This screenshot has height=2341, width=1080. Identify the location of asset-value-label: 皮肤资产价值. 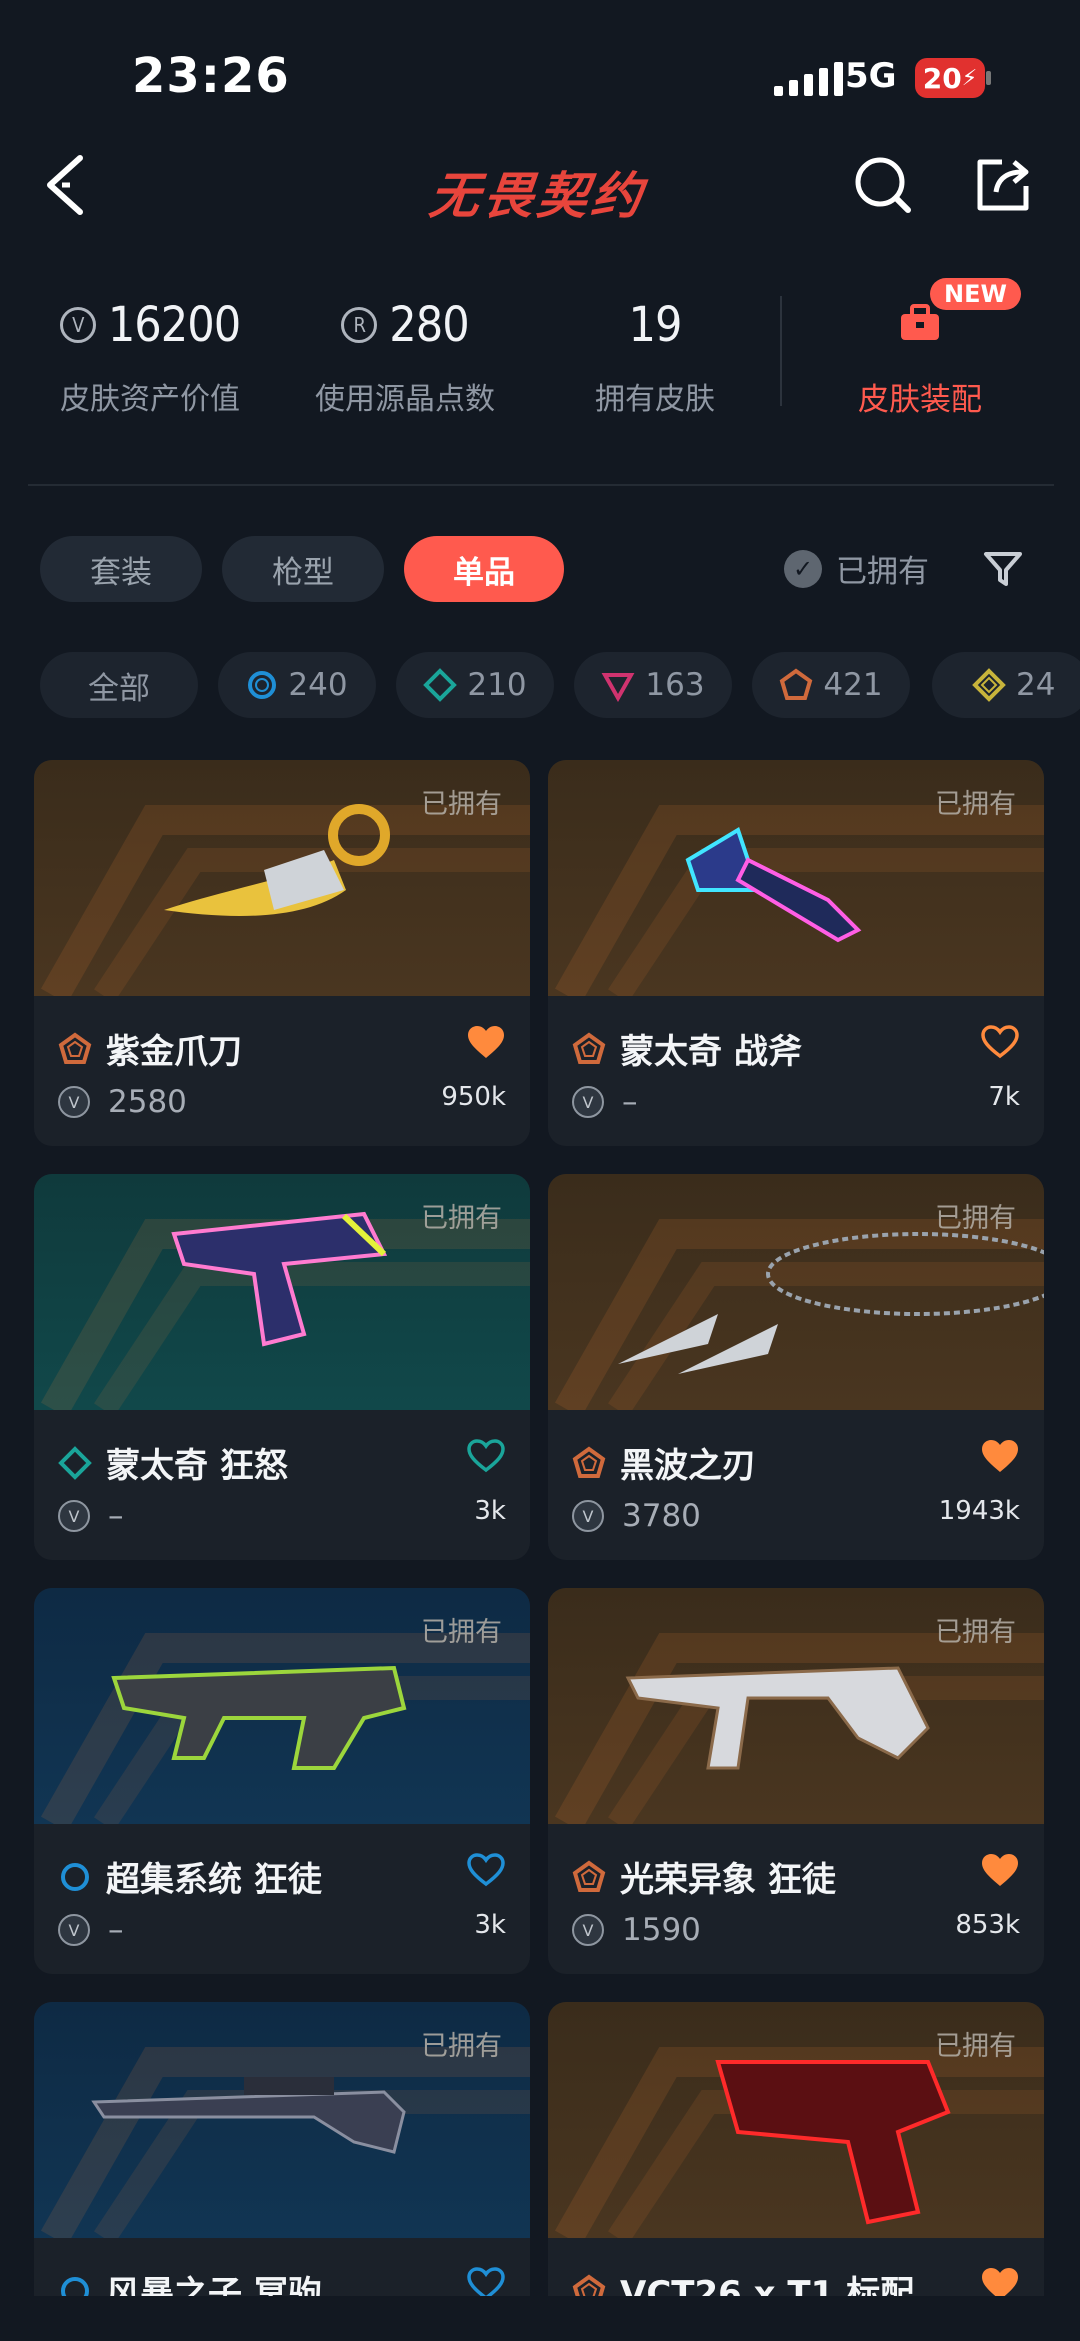
(150, 399).